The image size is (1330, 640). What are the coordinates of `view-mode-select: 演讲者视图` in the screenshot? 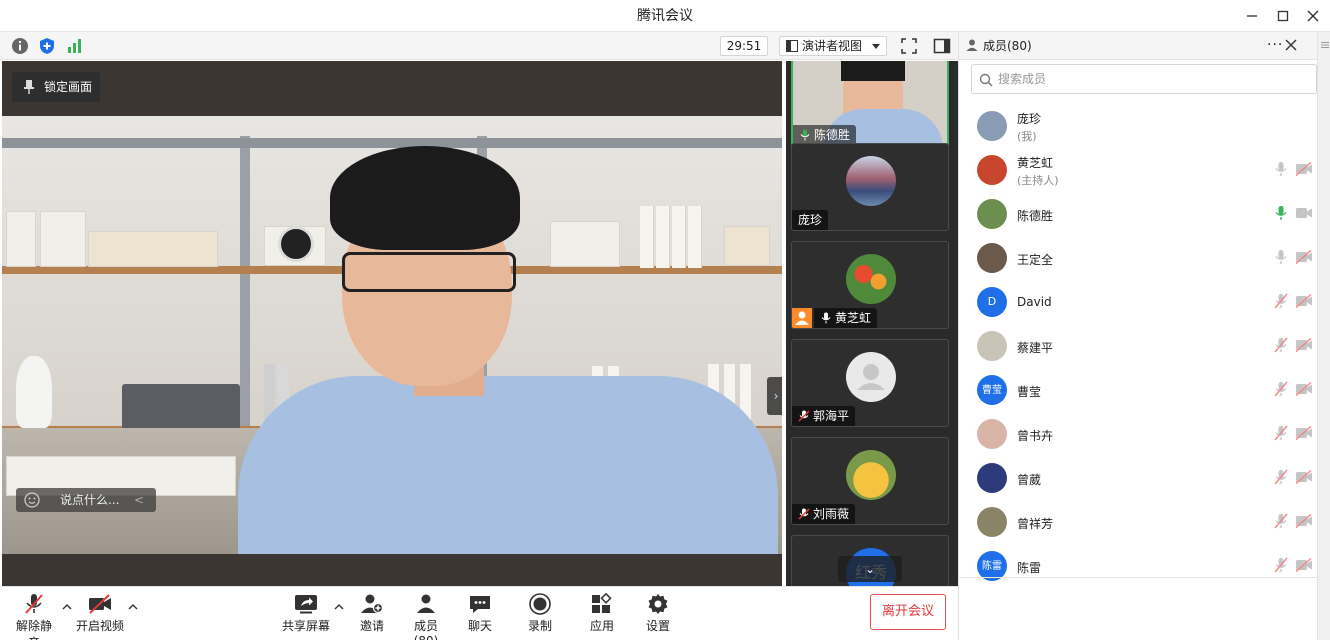 It's located at (833, 46).